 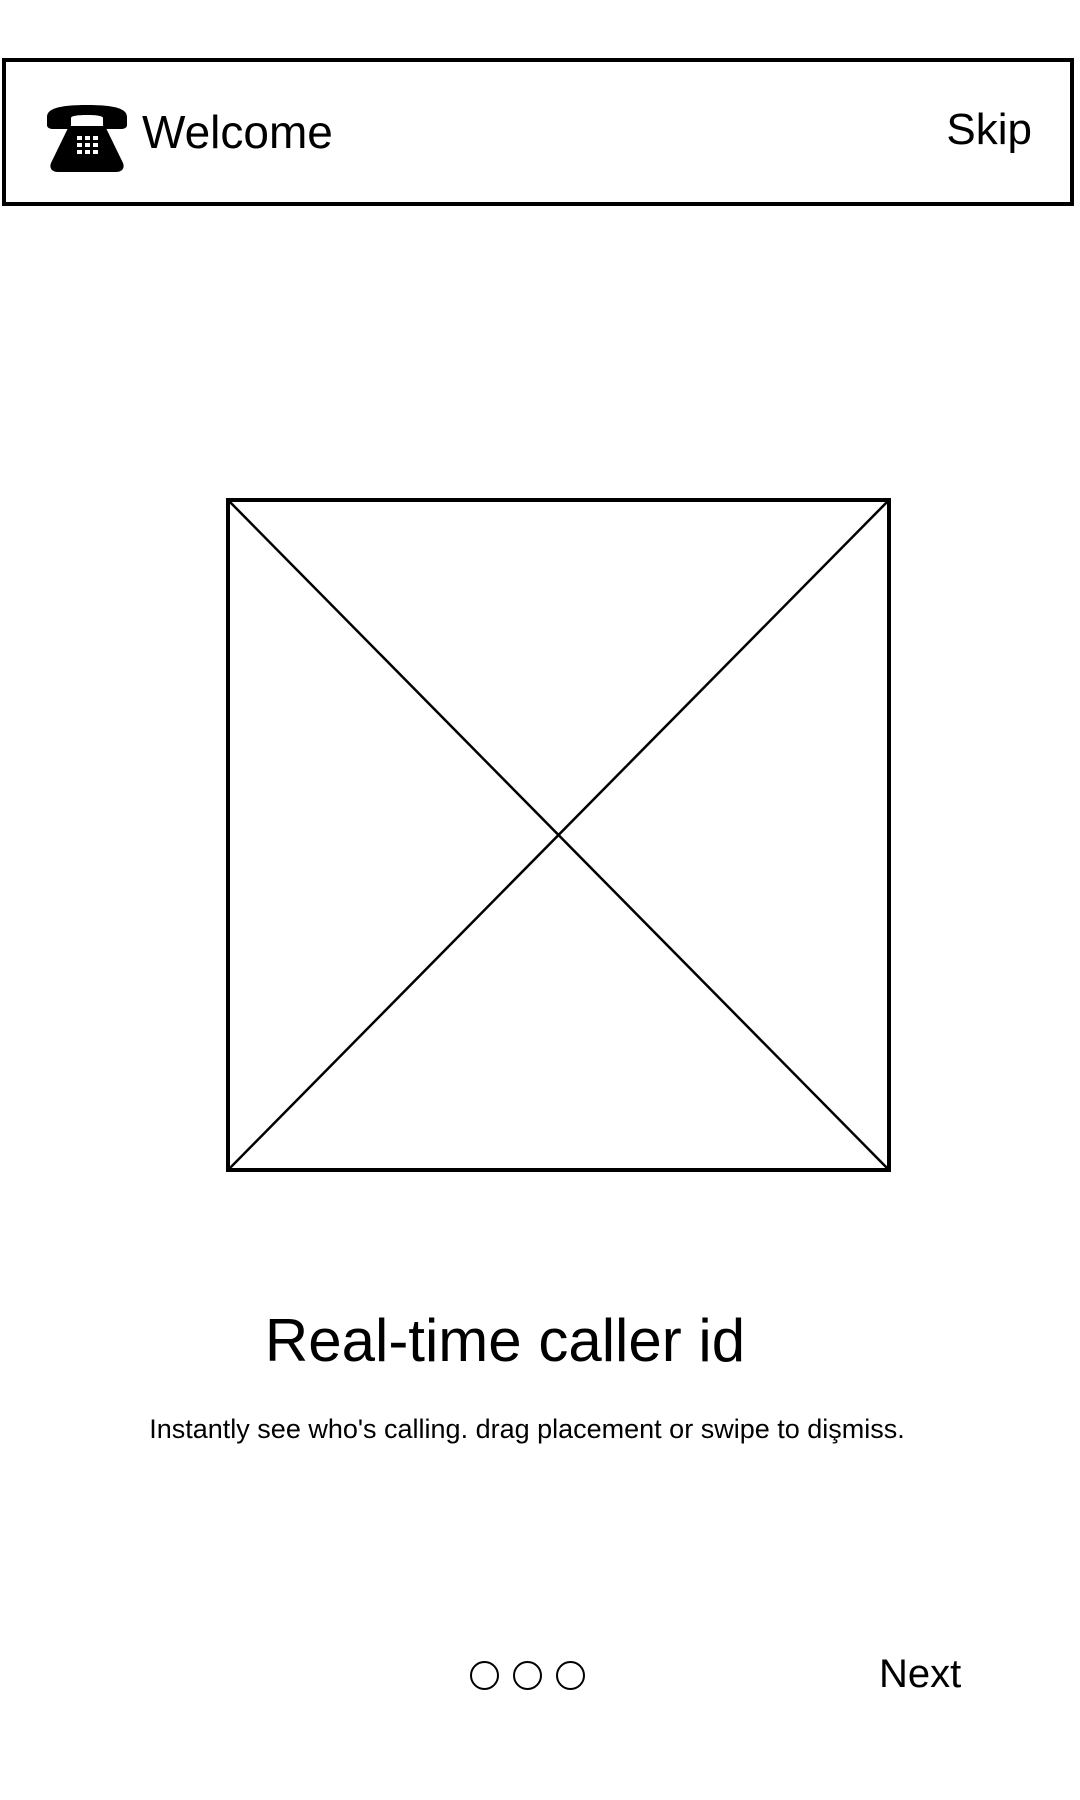 I want to click on app-header: Welcome Skip, so click(x=538, y=132).